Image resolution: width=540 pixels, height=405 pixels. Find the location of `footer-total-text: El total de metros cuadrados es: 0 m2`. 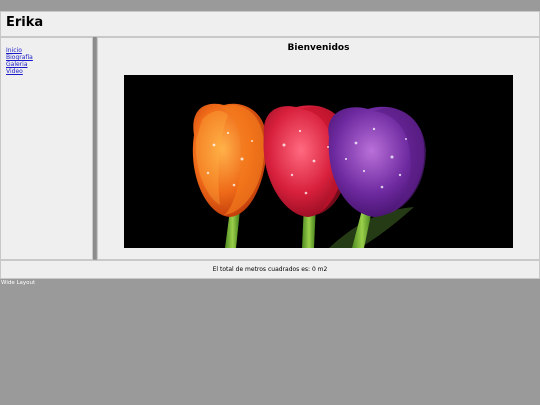

footer-total-text: El total de metros cuadrados es: 0 m2 is located at coordinates (270, 269).